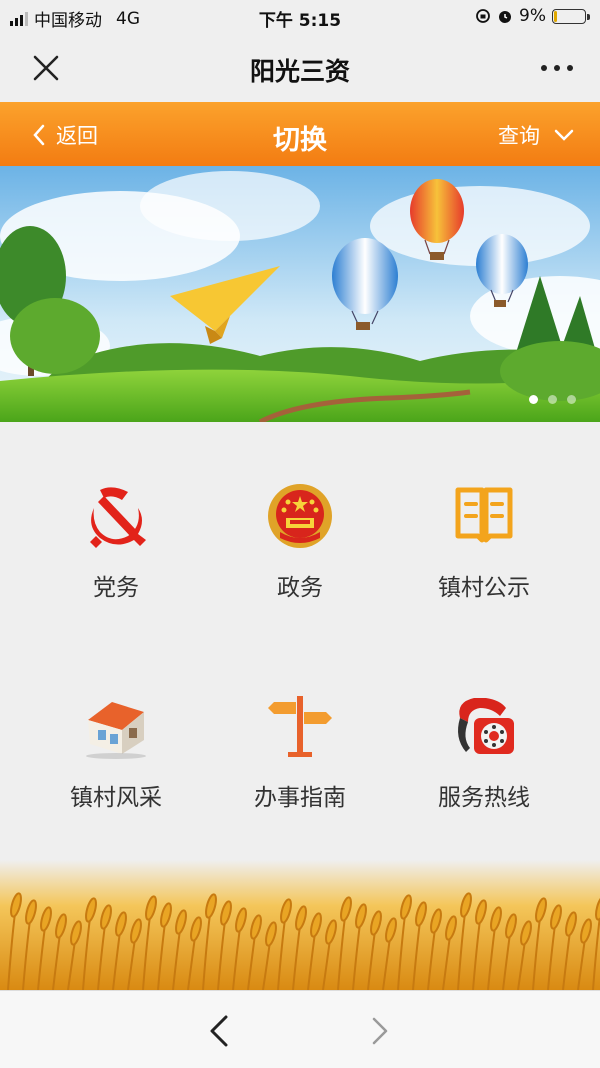 Image resolution: width=600 pixels, height=1068 pixels. Describe the element at coordinates (484, 798) in the screenshot. I see `tile-label: 服务热线` at that location.